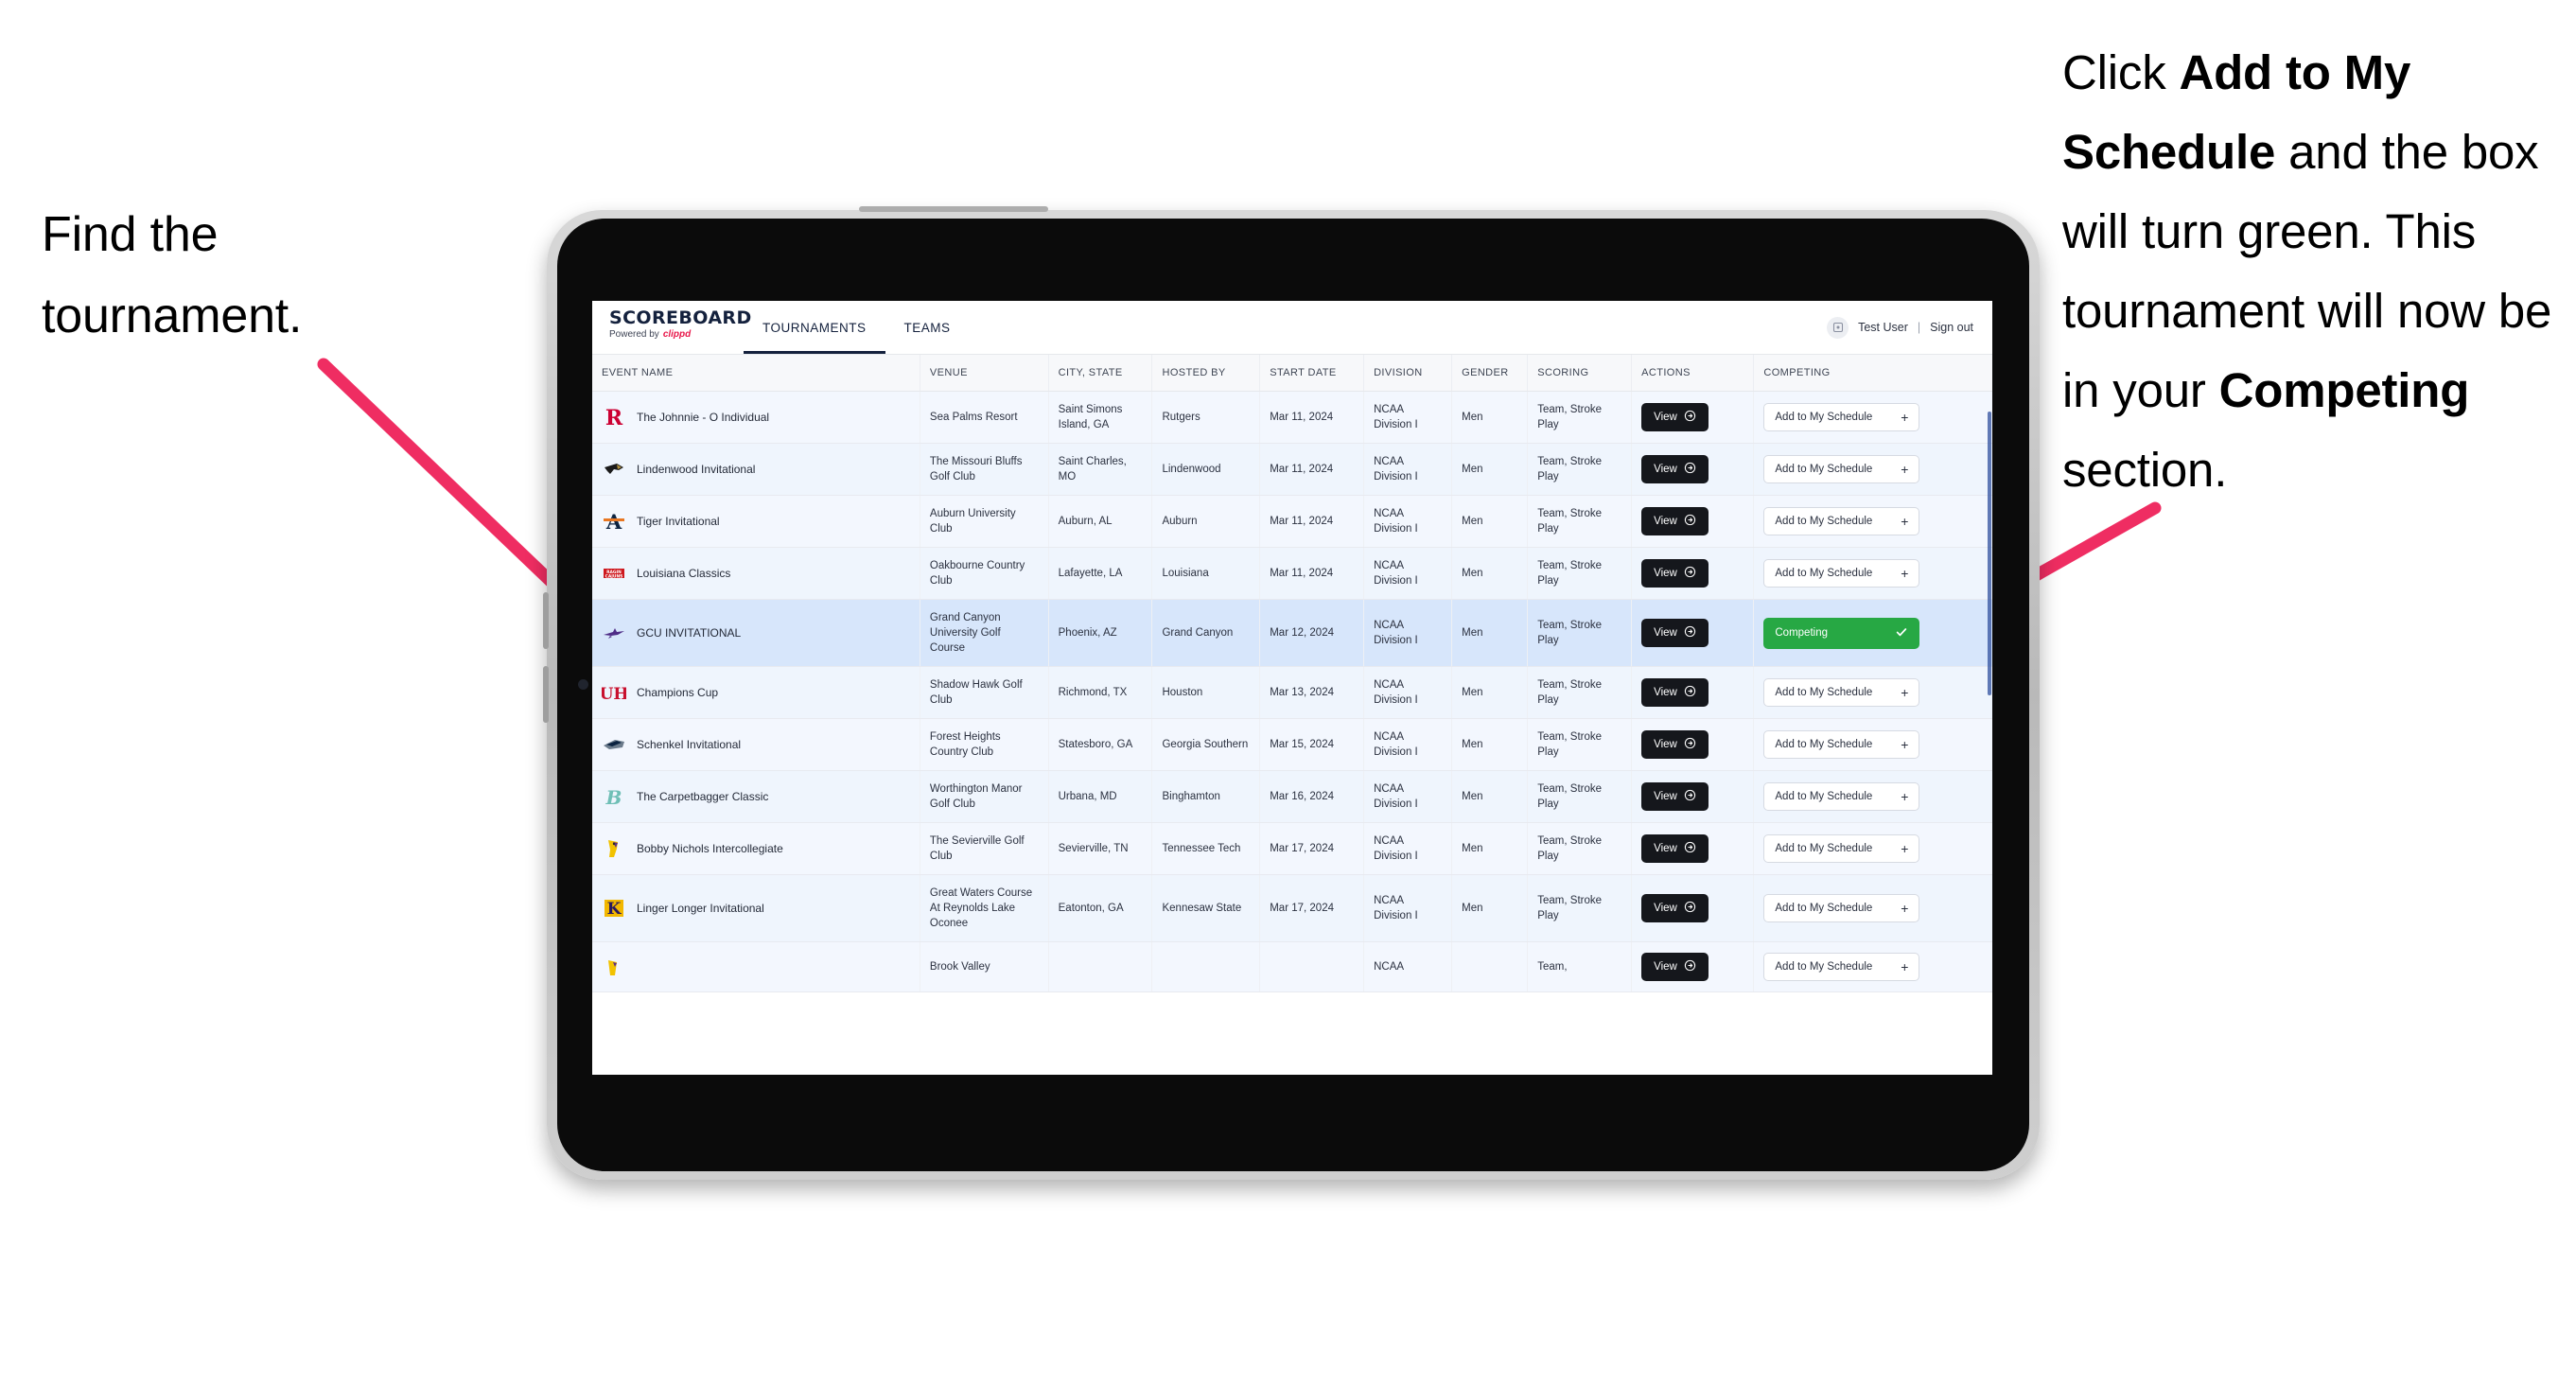 Image resolution: width=2576 pixels, height=1386 pixels. I want to click on brand-logo: SCOREBOARD Powered by clippd, so click(671, 327).